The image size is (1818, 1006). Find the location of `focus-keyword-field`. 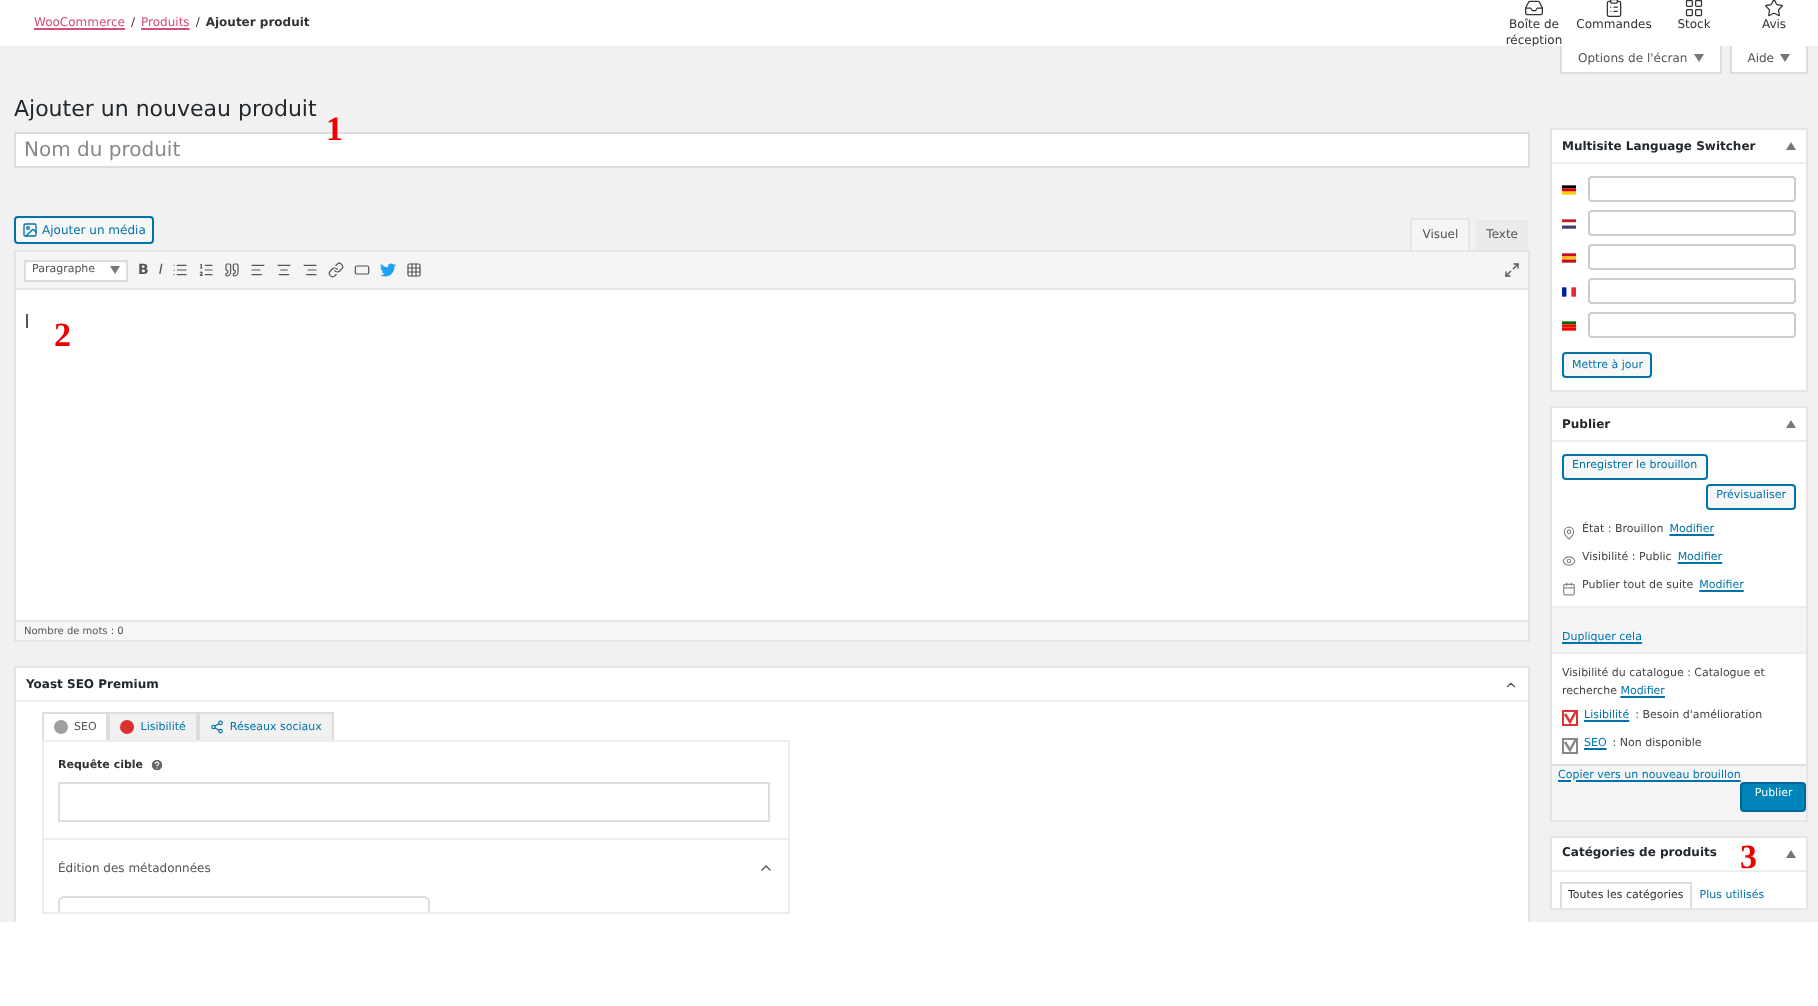

focus-keyword-field is located at coordinates (414, 802).